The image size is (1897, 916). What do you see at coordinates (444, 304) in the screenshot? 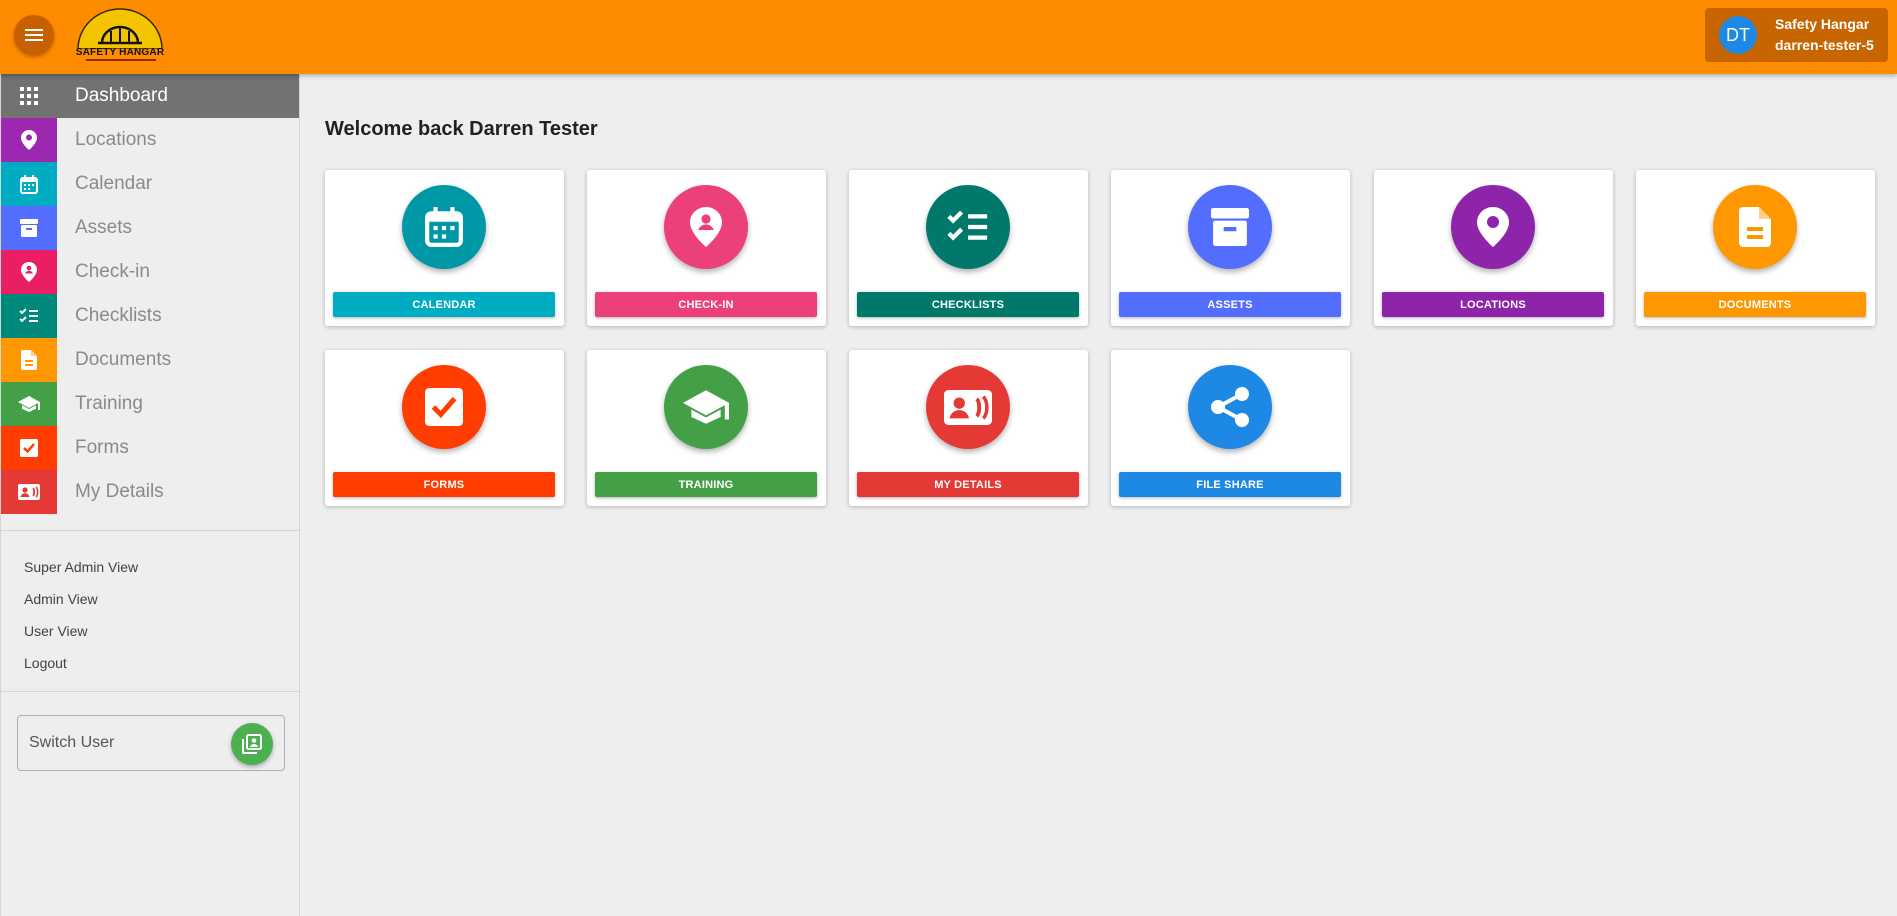
I see `calendar-button: CALENDAR` at bounding box center [444, 304].